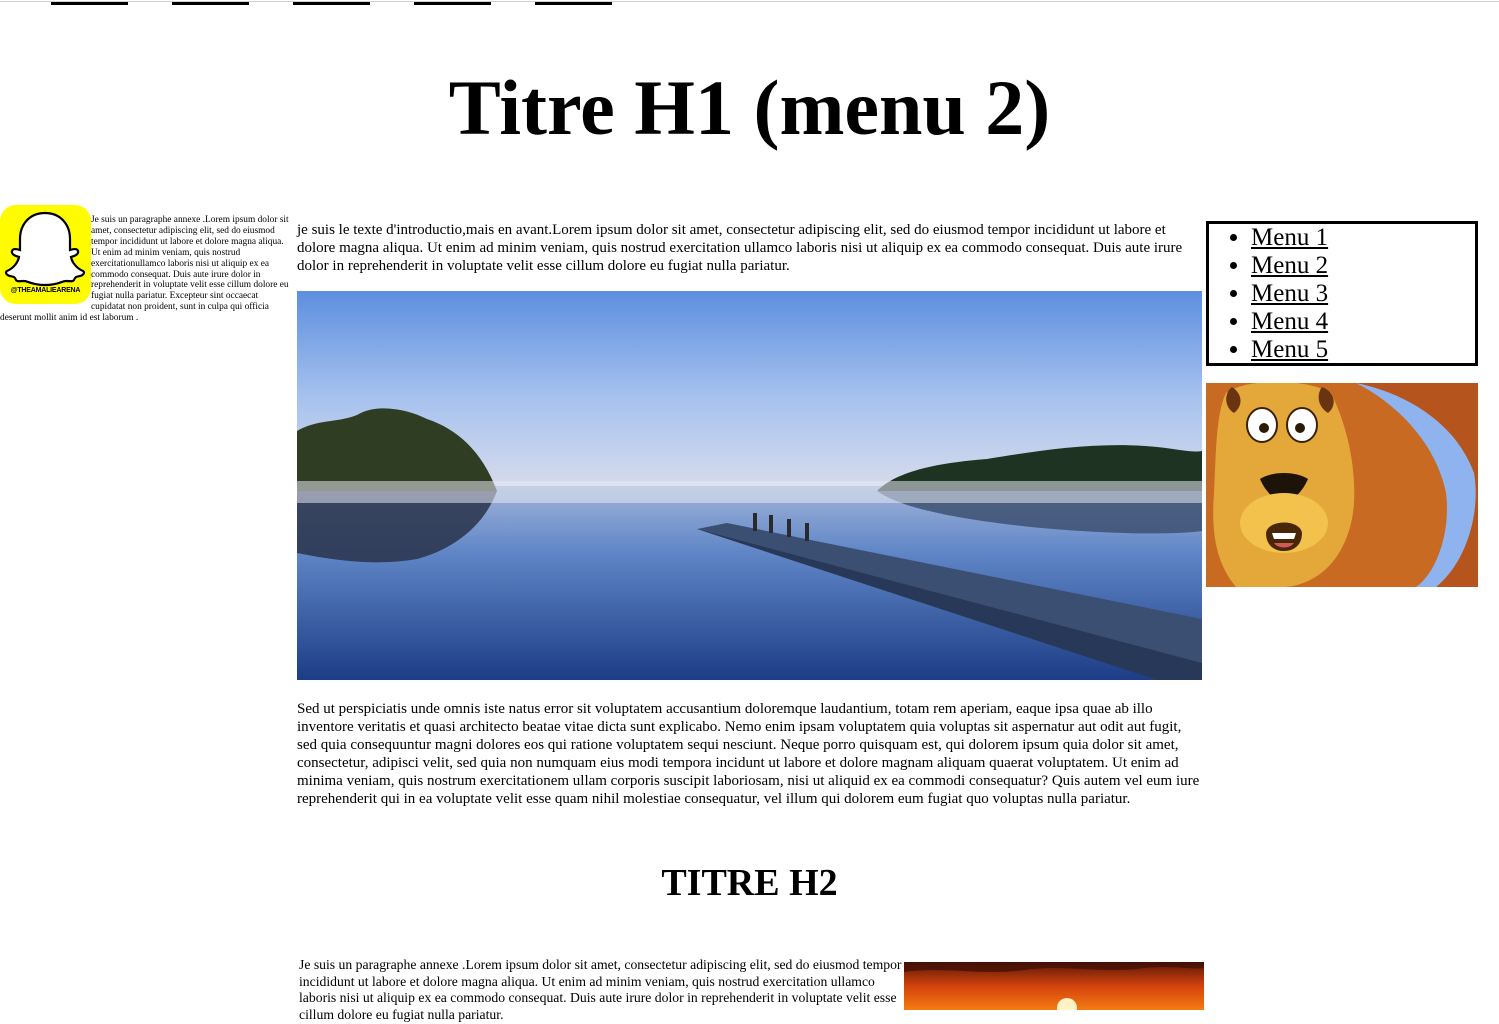 The image size is (1499, 1024). I want to click on side-menu: Menu 1 Menu 2 Menu 3 Menu 4 Menu 5, so click(1342, 293).